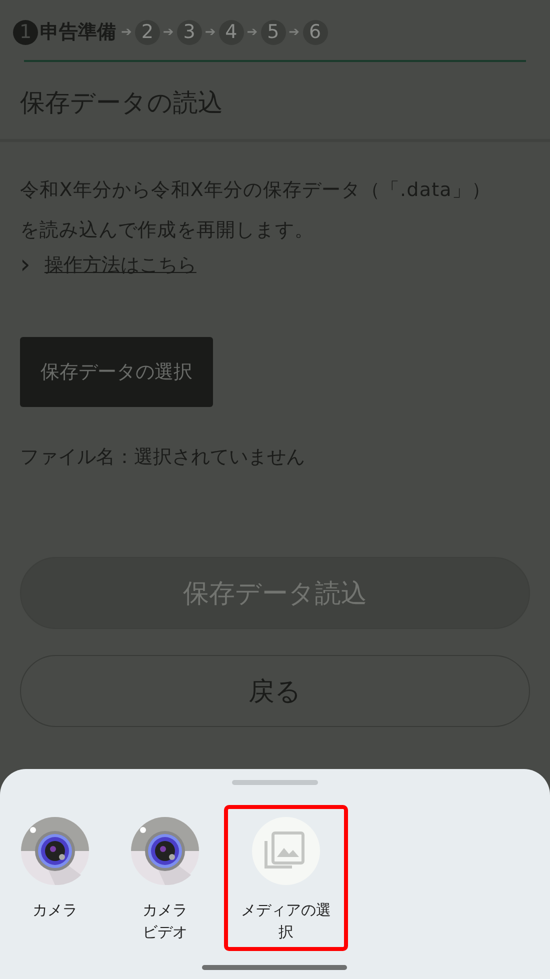  Describe the element at coordinates (315, 32) in the screenshot. I see `step-number: 6` at that location.